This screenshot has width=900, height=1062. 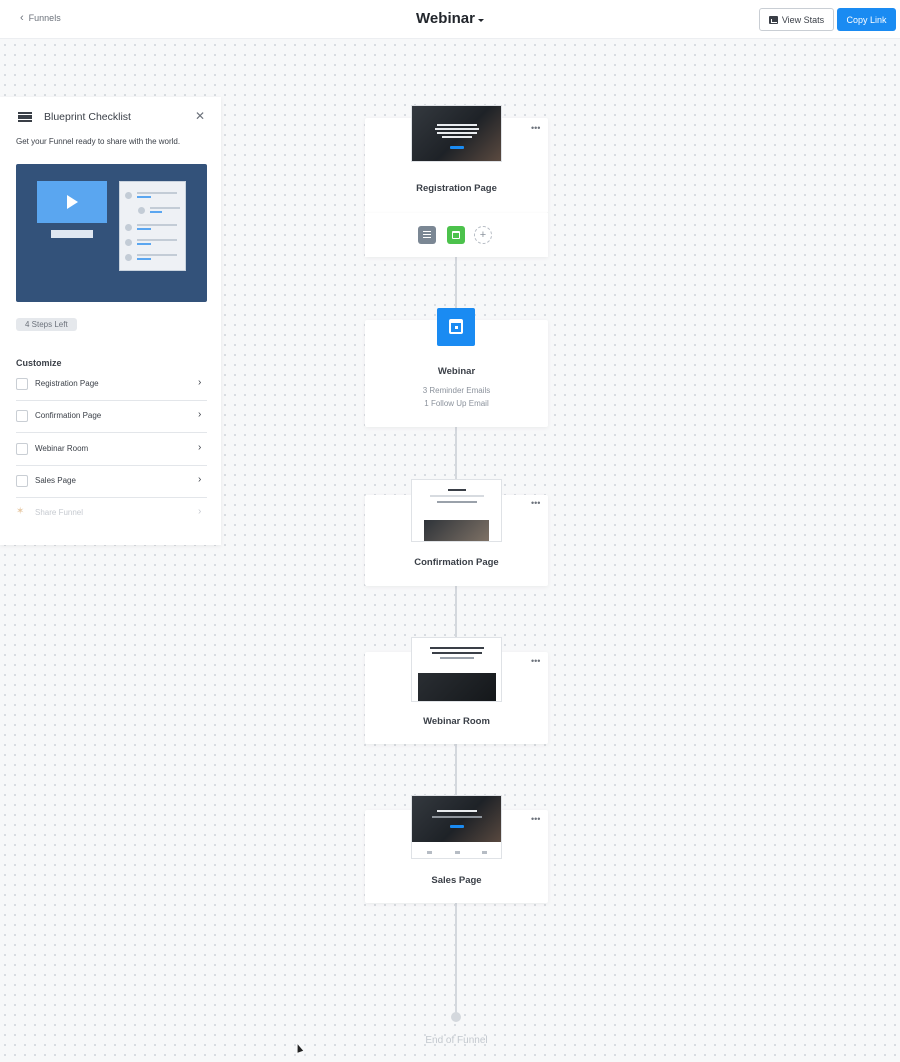 What do you see at coordinates (87, 117) in the screenshot?
I see `panel-title: Blueprint Checklist` at bounding box center [87, 117].